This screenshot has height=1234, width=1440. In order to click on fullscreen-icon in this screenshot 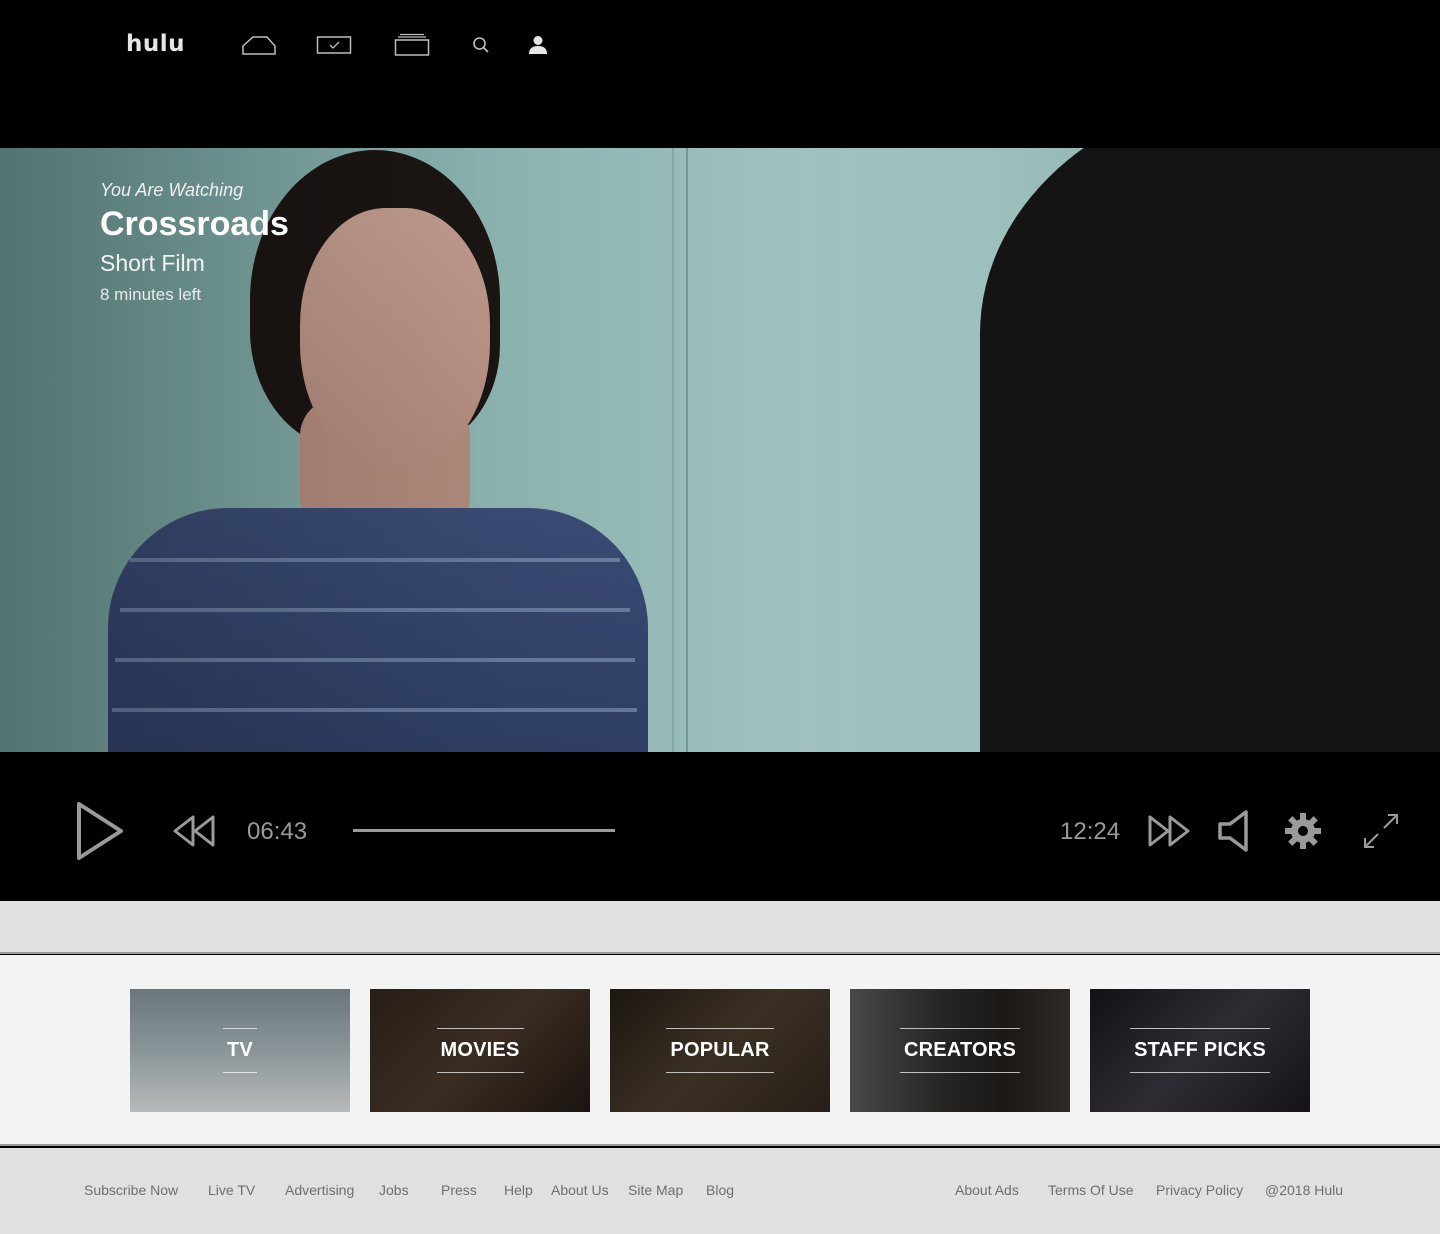, I will do `click(1381, 831)`.